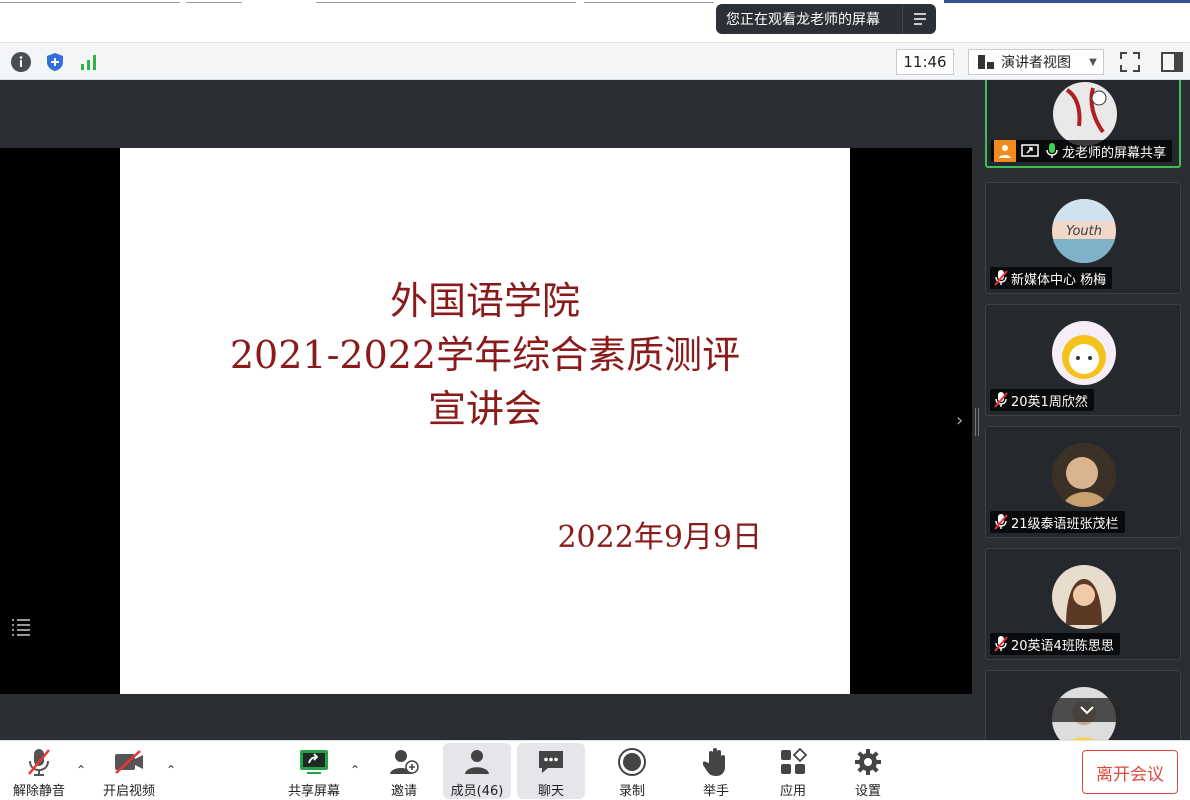 The width and height of the screenshot is (1190, 800). What do you see at coordinates (794, 761) in the screenshot?
I see `apps-icon` at bounding box center [794, 761].